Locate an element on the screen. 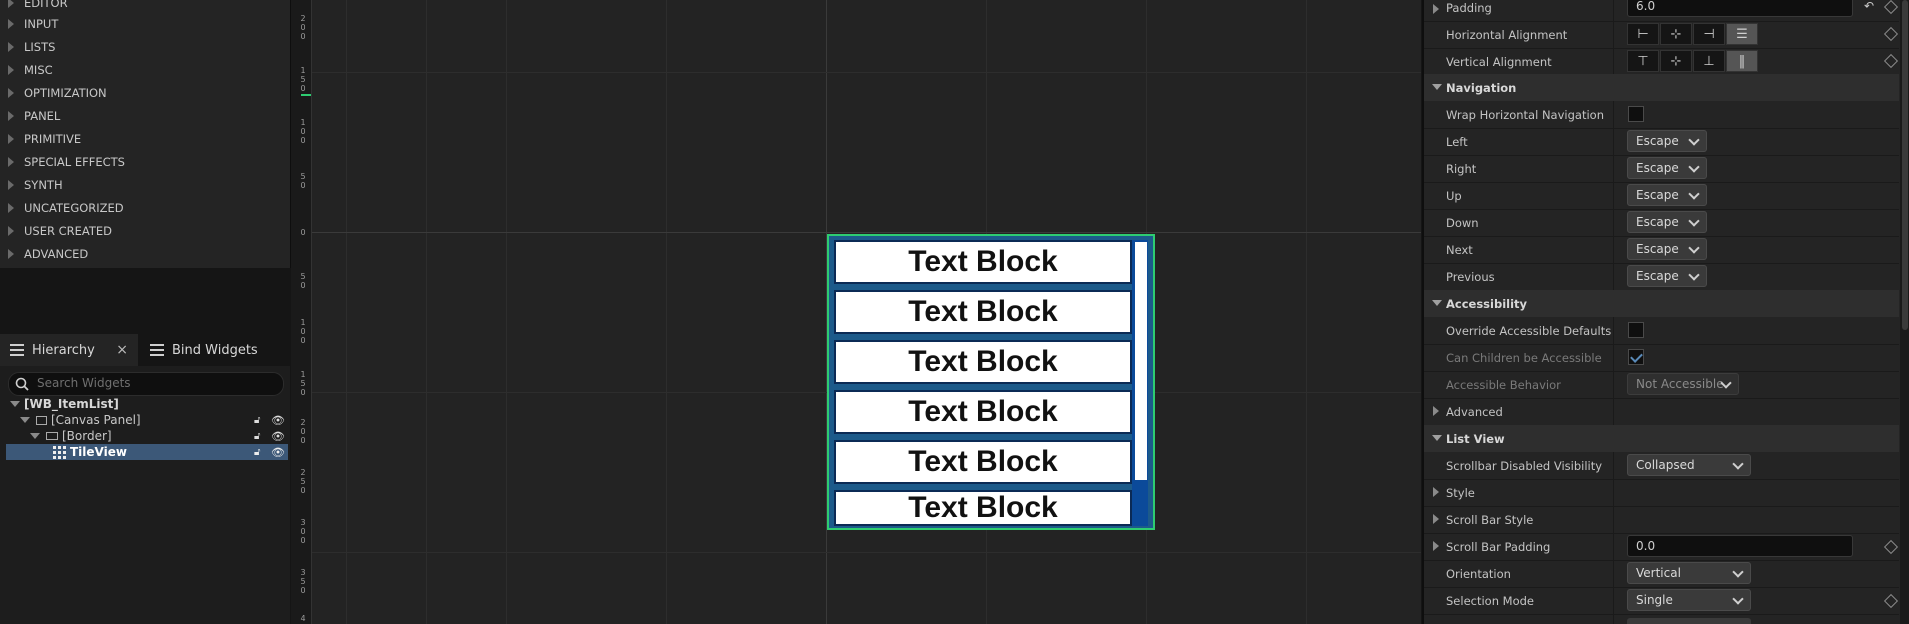  orientation-dropdown: Vertical is located at coordinates (1689, 573).